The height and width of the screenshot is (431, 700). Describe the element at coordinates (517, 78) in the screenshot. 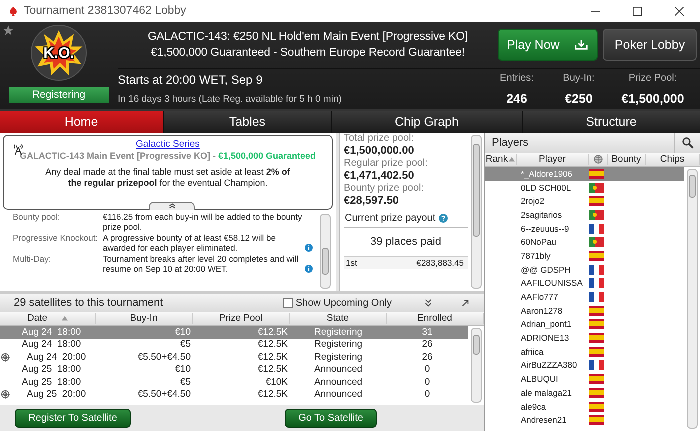

I see `stat-label: Entries:` at that location.